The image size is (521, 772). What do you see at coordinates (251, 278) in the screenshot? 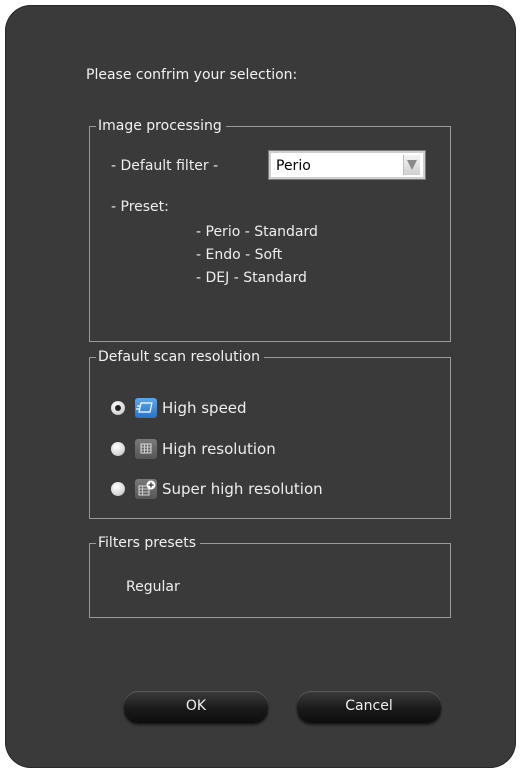
I see `preset-item: - DEJ - Standard` at bounding box center [251, 278].